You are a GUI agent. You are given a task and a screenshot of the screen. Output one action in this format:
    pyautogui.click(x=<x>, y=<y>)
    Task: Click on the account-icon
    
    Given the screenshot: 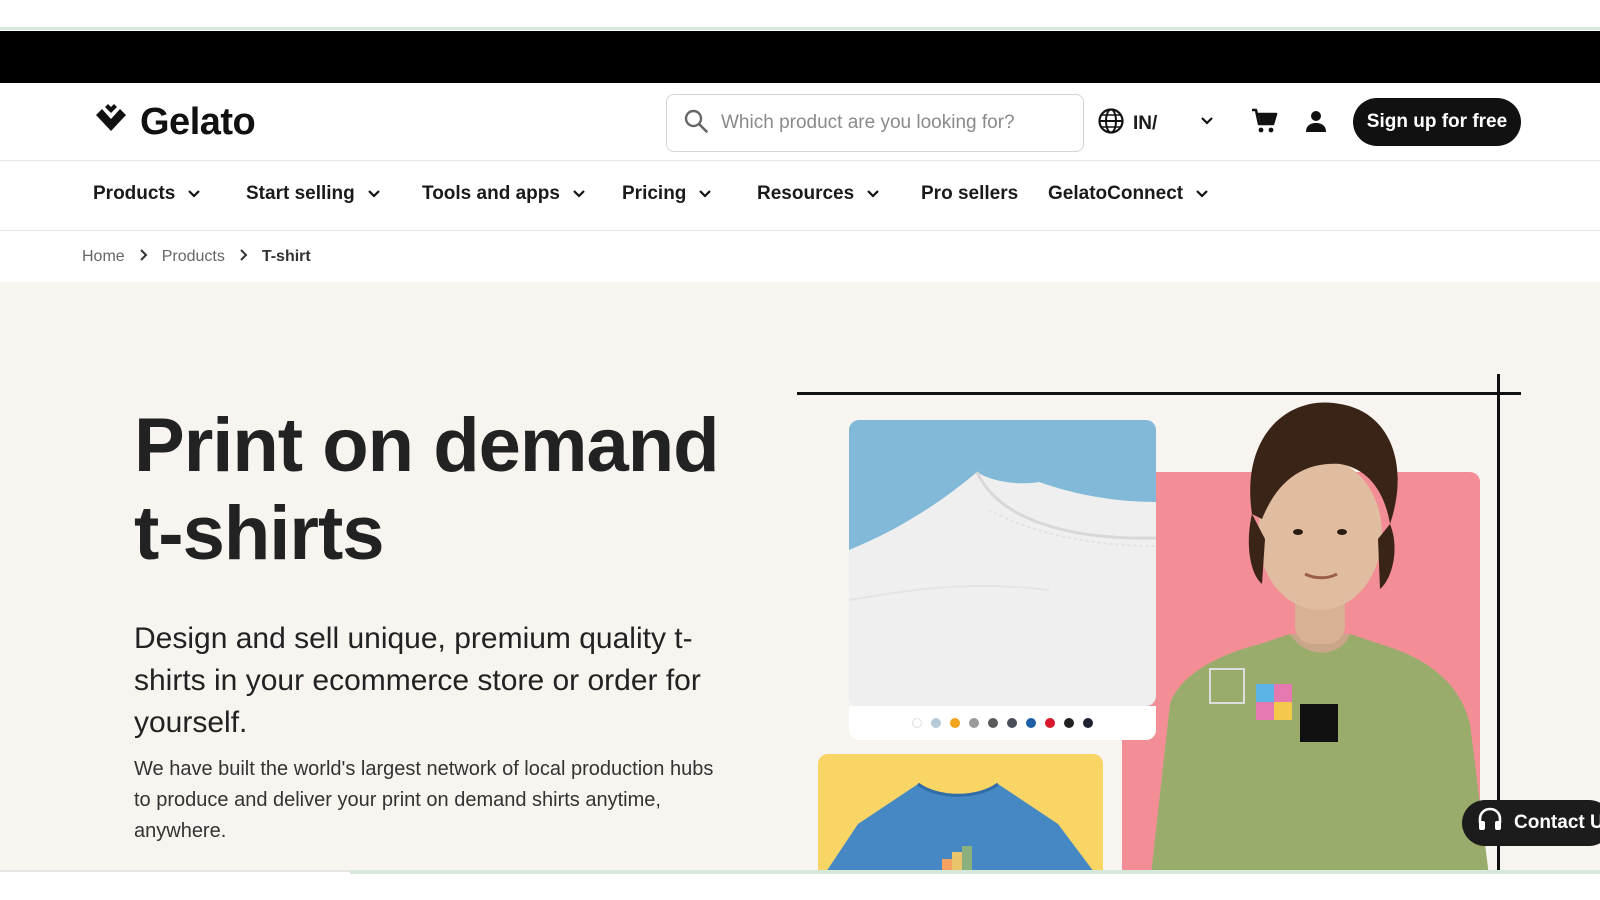 What is the action you would take?
    pyautogui.click(x=1316, y=123)
    